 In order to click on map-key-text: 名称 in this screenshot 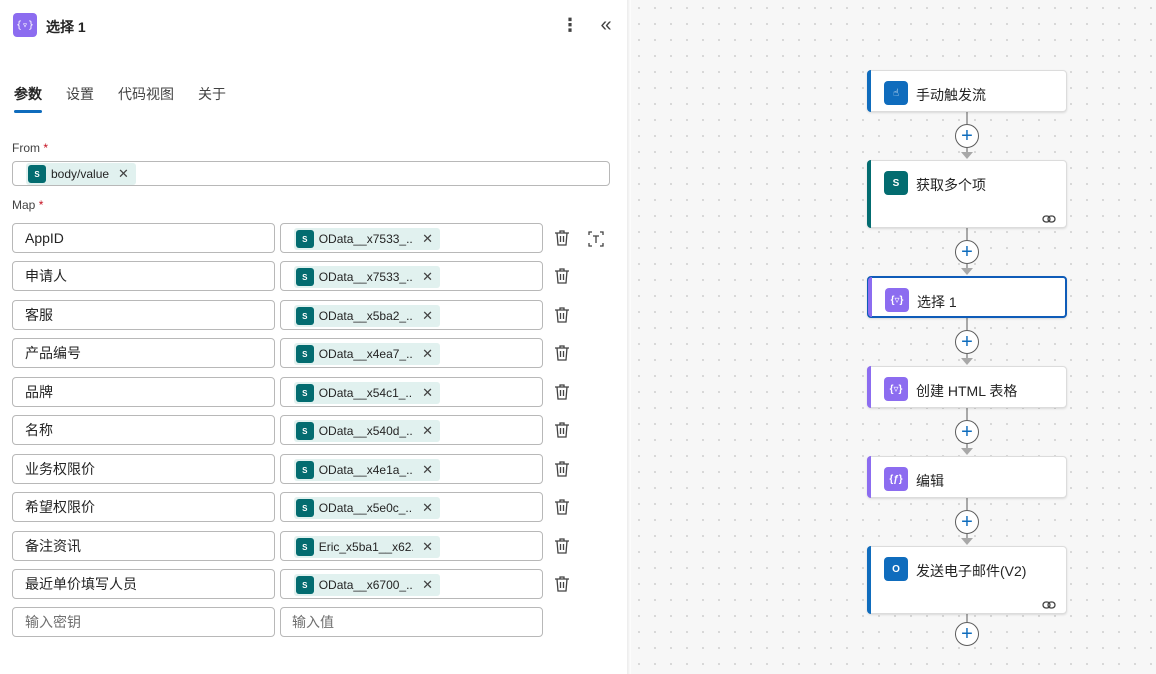, I will do `click(39, 430)`.